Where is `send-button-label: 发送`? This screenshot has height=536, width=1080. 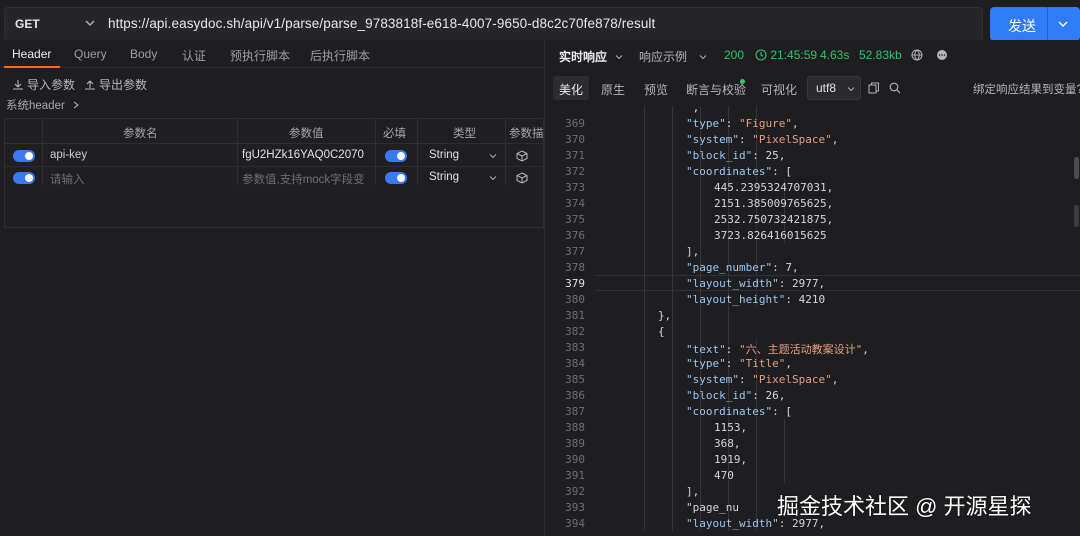 send-button-label: 发送 is located at coordinates (1022, 26).